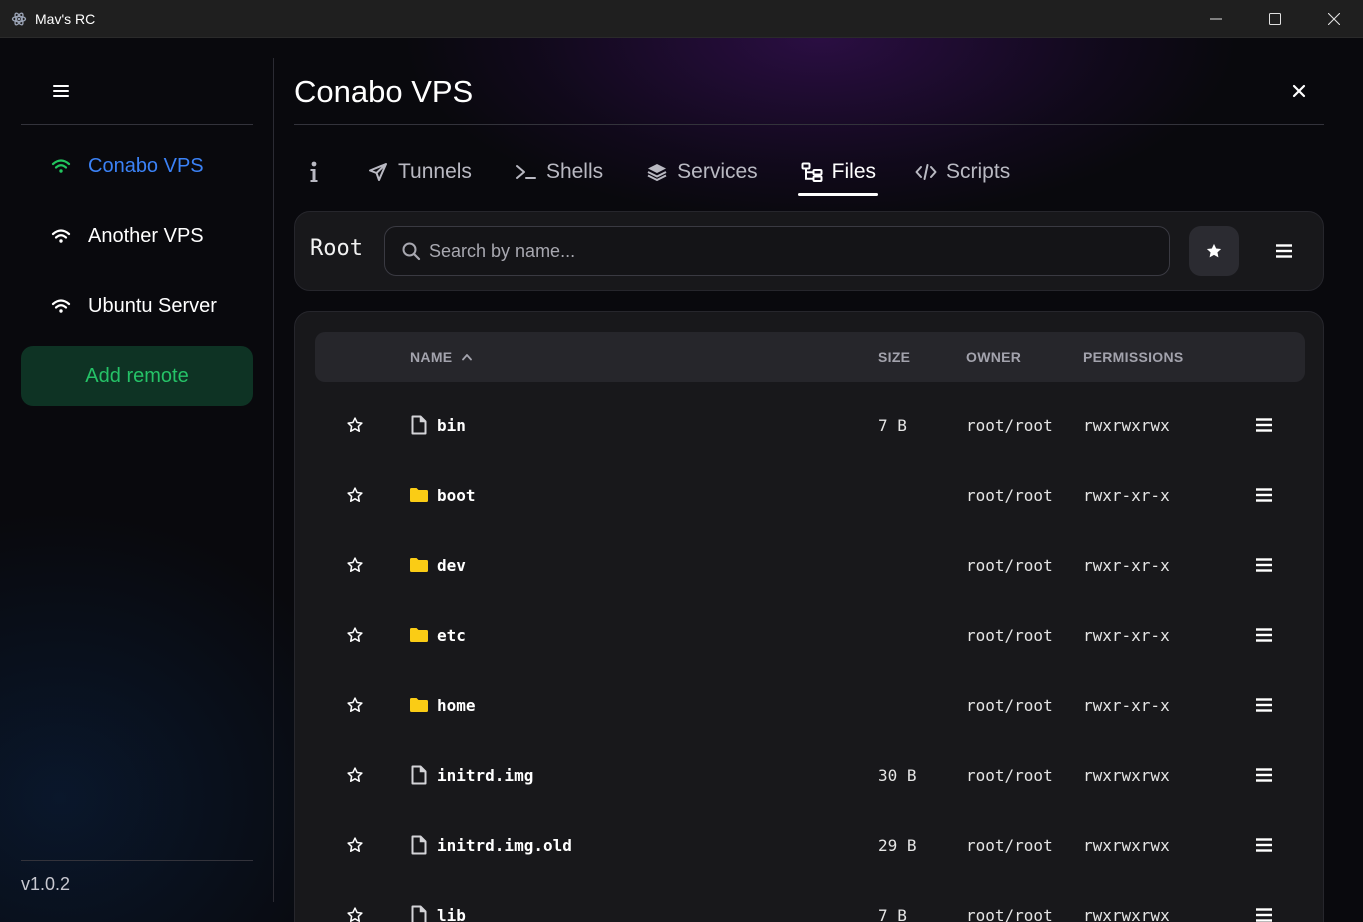 This screenshot has height=922, width=1363. Describe the element at coordinates (441, 357) in the screenshot. I see `column-header-name: NAME` at that location.